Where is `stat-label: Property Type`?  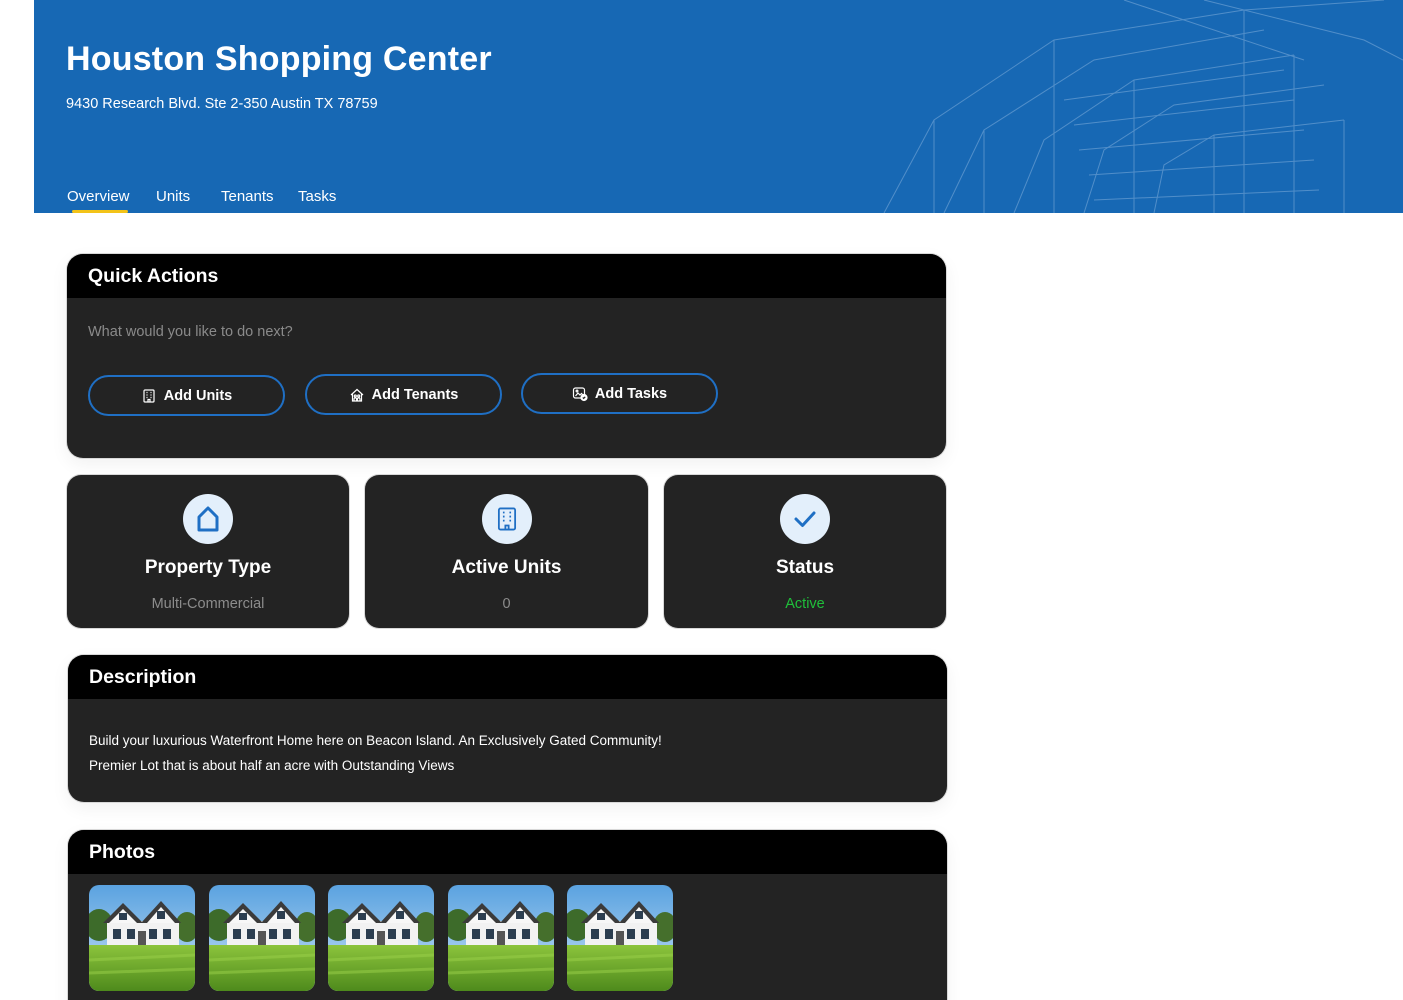 stat-label: Property Type is located at coordinates (208, 567).